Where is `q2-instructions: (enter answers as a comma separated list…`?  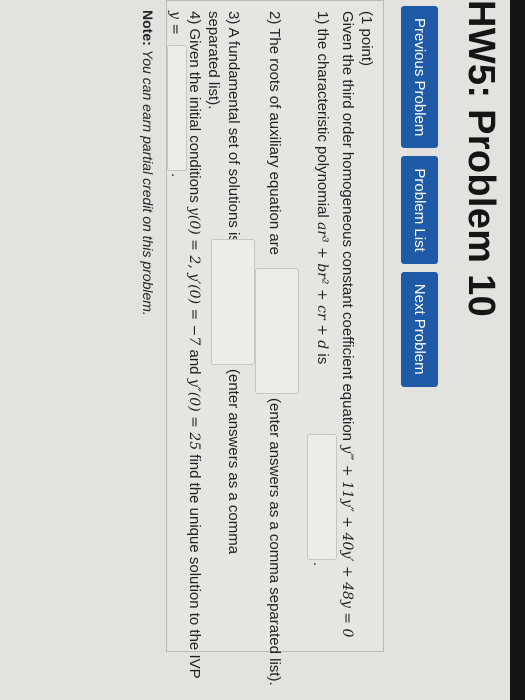 q2-instructions: (enter answers as a comma separated list… is located at coordinates (274, 542).